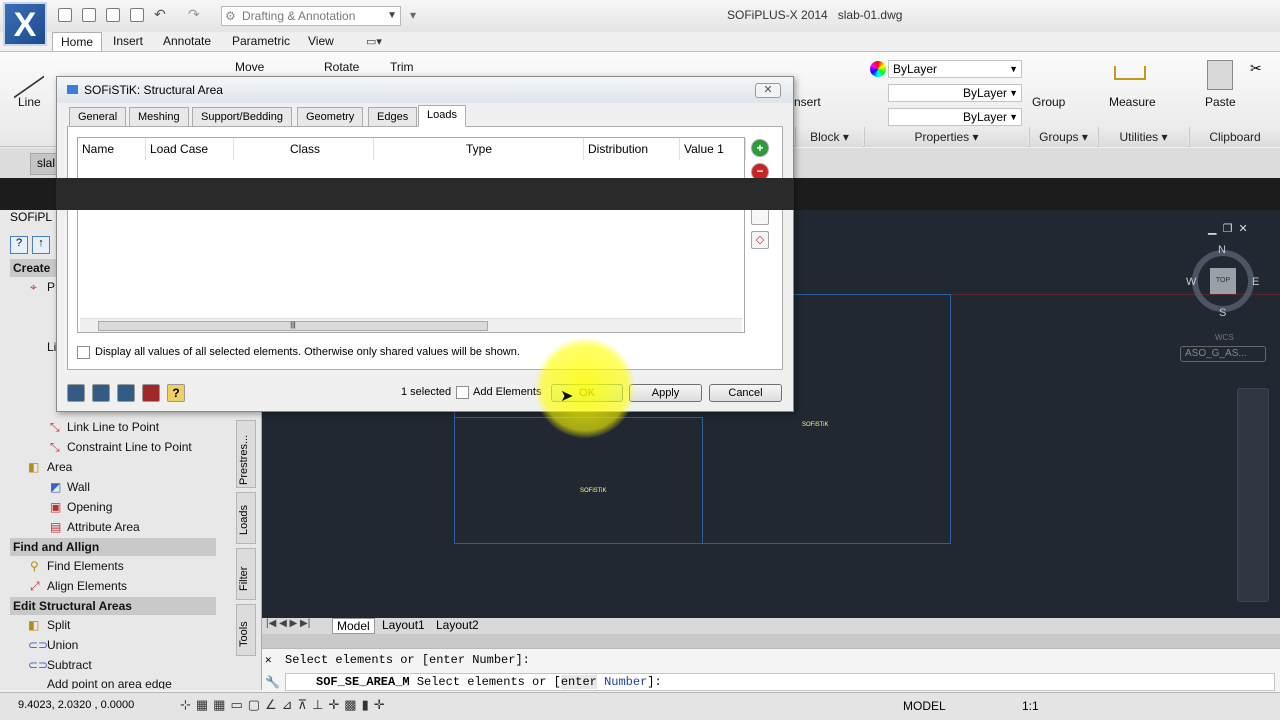  What do you see at coordinates (403, 625) in the screenshot?
I see `tab-layout1: Layout1` at bounding box center [403, 625].